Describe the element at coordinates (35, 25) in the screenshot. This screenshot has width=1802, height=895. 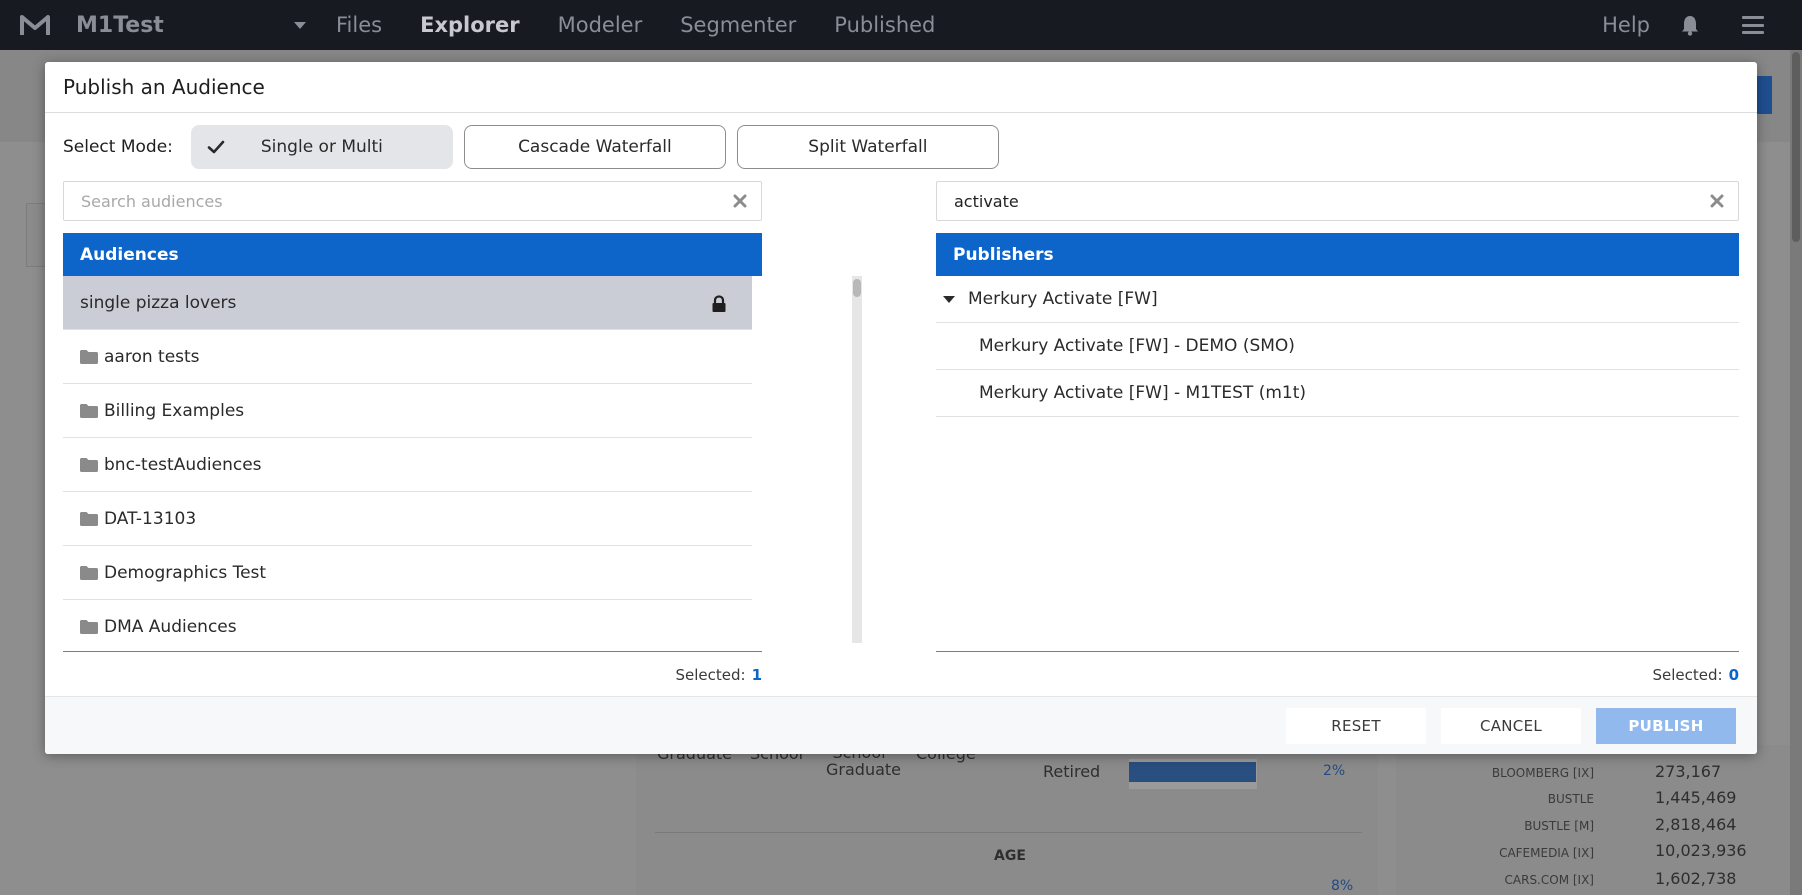
I see `m-logo-icon` at that location.